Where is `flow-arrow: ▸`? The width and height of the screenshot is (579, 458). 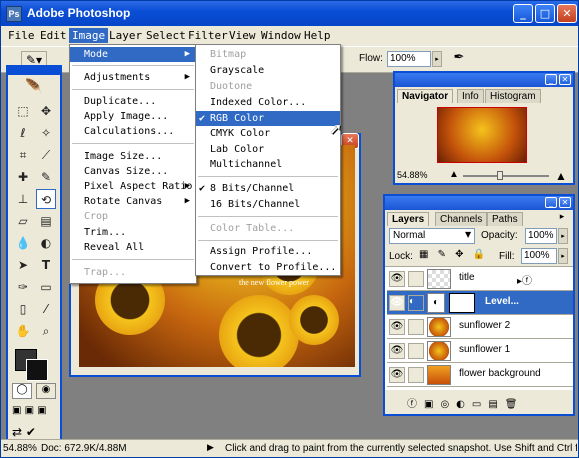 flow-arrow: ▸ is located at coordinates (437, 59).